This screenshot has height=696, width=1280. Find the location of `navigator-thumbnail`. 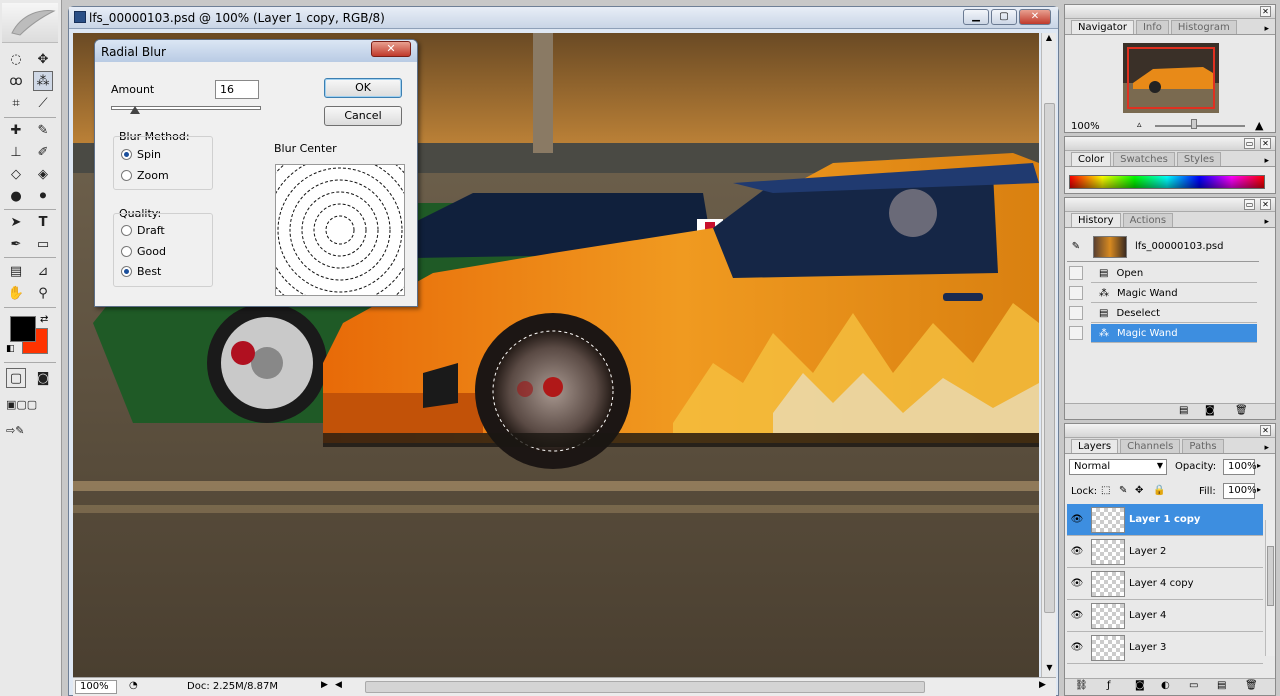

navigator-thumbnail is located at coordinates (1171, 78).